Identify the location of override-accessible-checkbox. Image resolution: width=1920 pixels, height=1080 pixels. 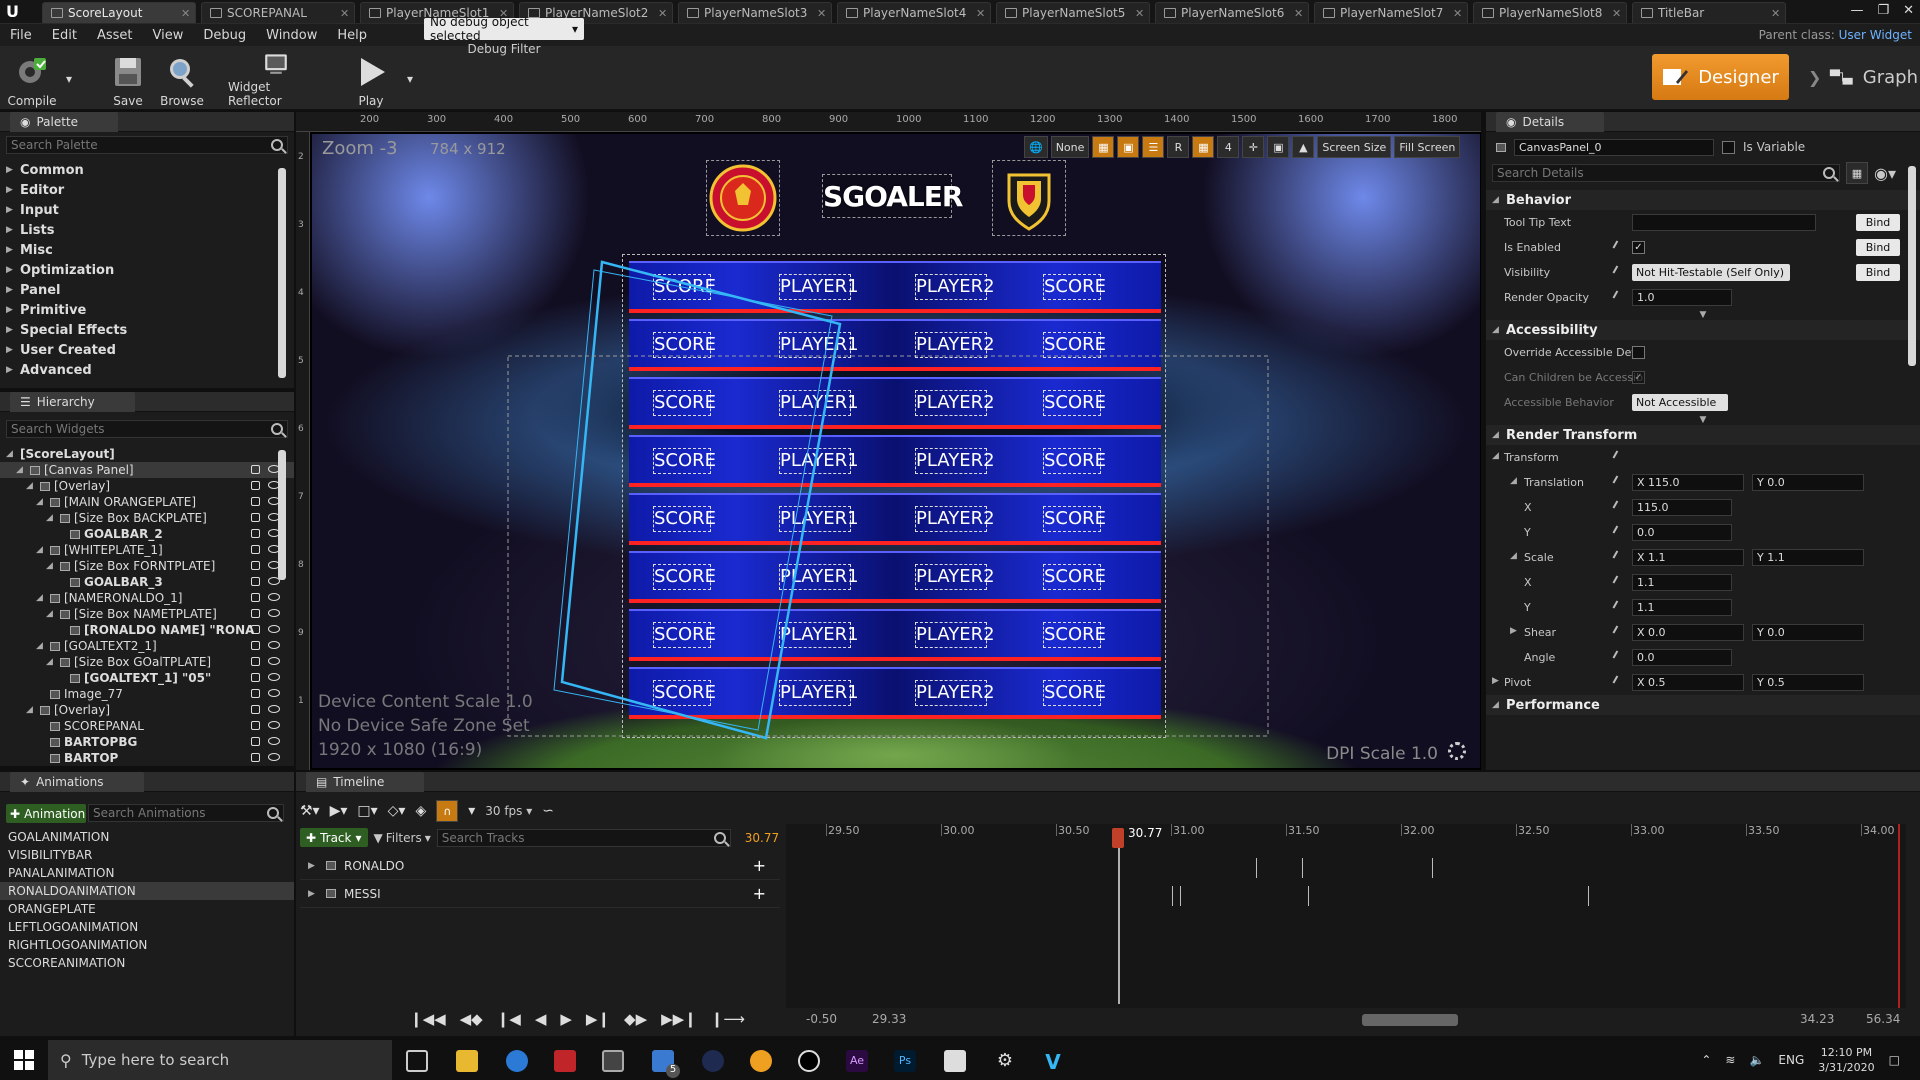
(1638, 352).